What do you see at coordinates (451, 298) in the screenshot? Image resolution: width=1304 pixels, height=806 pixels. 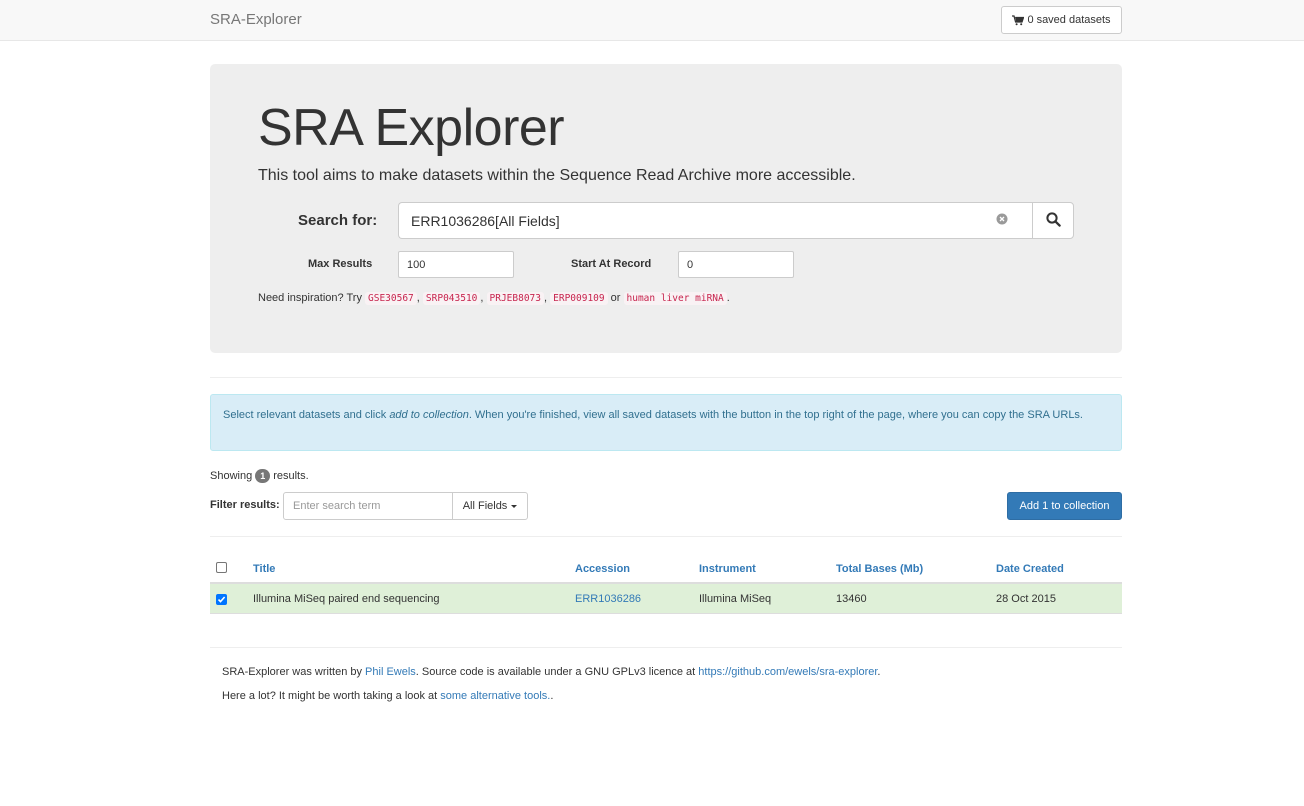 I see `example-query: SRP043510` at bounding box center [451, 298].